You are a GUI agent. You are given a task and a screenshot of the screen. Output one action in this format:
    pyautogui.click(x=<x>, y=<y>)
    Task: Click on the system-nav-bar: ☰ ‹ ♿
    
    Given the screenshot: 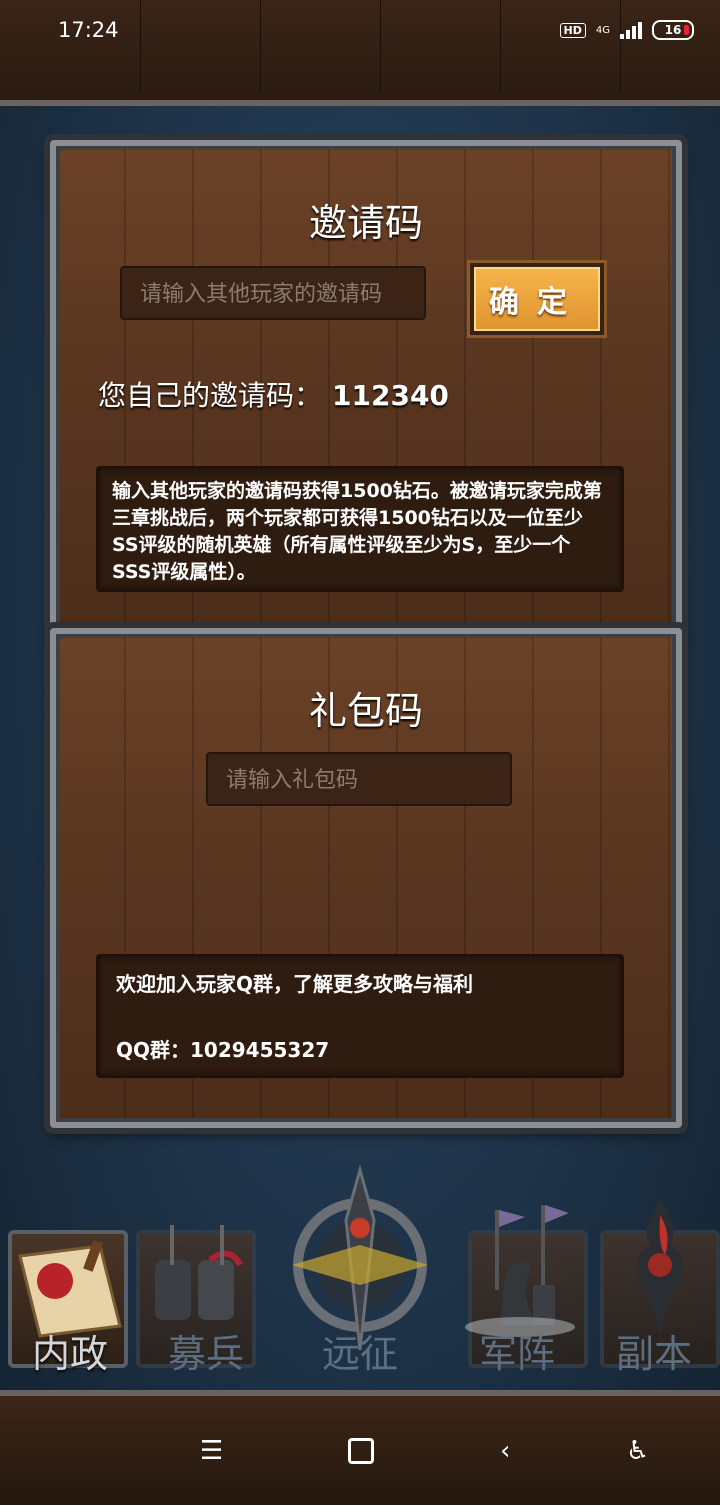 What is the action you would take?
    pyautogui.click(x=360, y=1447)
    